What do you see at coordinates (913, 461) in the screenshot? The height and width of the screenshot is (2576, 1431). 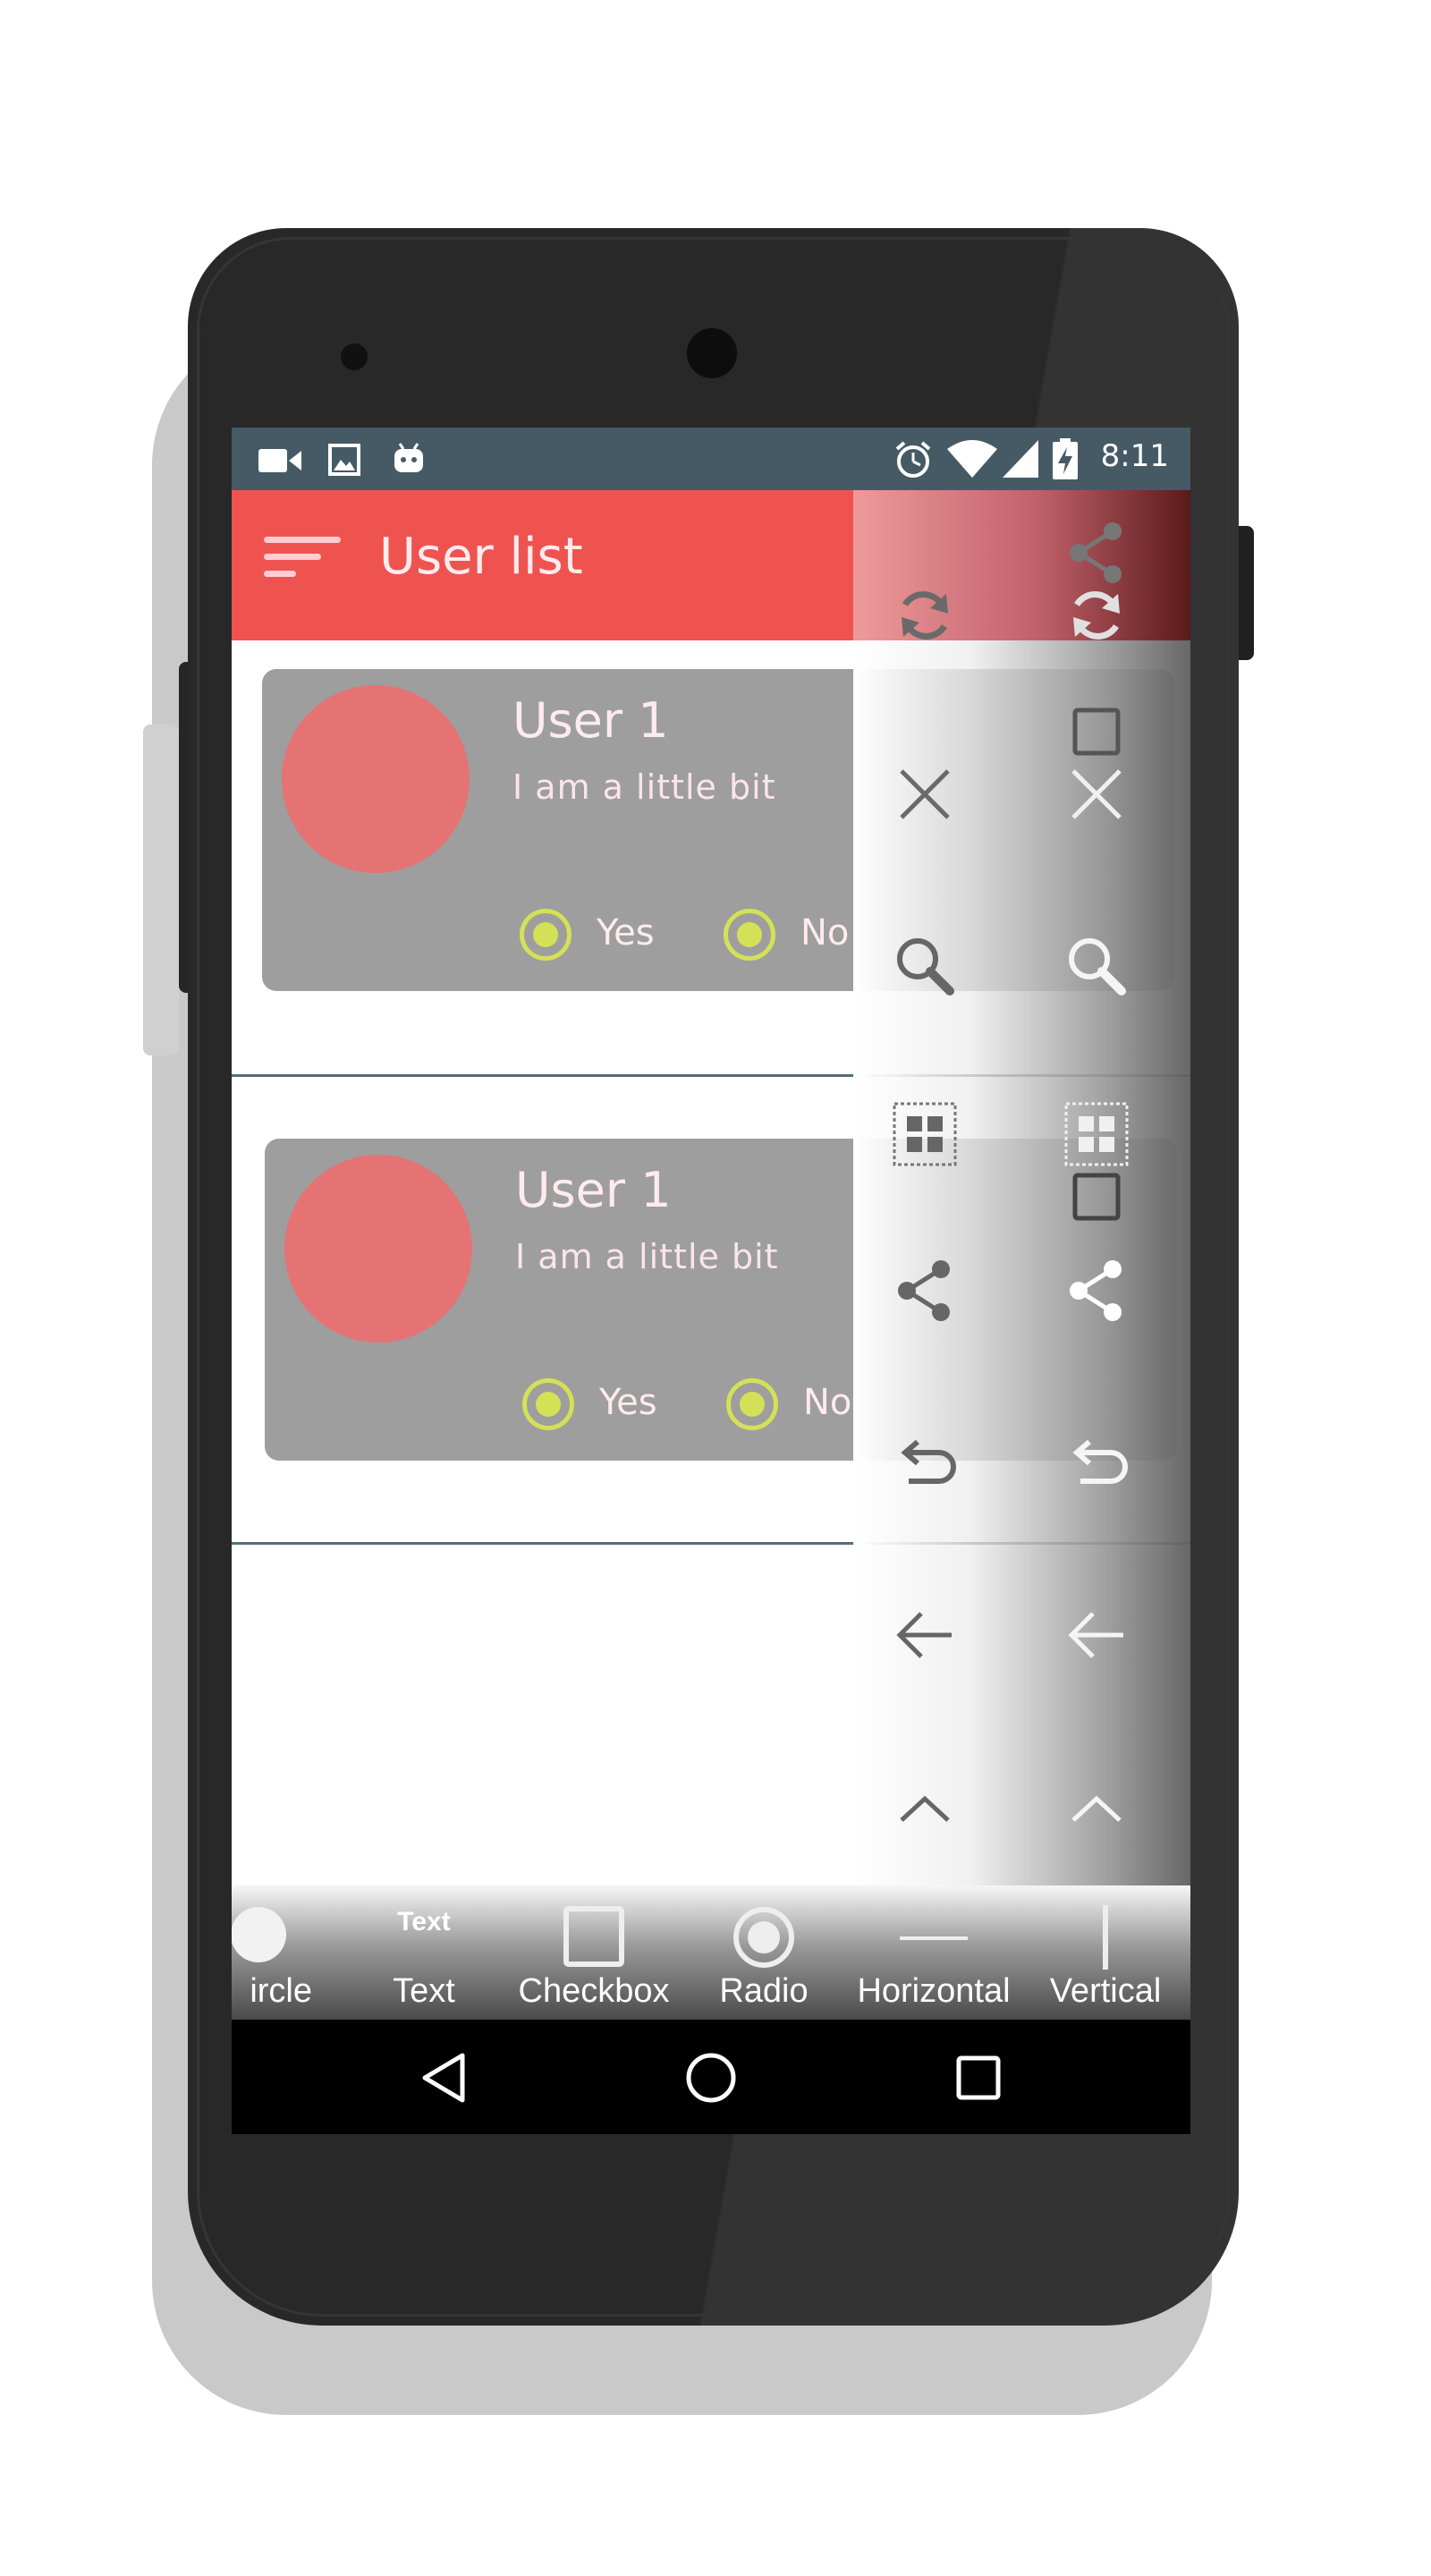 I see `alarm-icon` at bounding box center [913, 461].